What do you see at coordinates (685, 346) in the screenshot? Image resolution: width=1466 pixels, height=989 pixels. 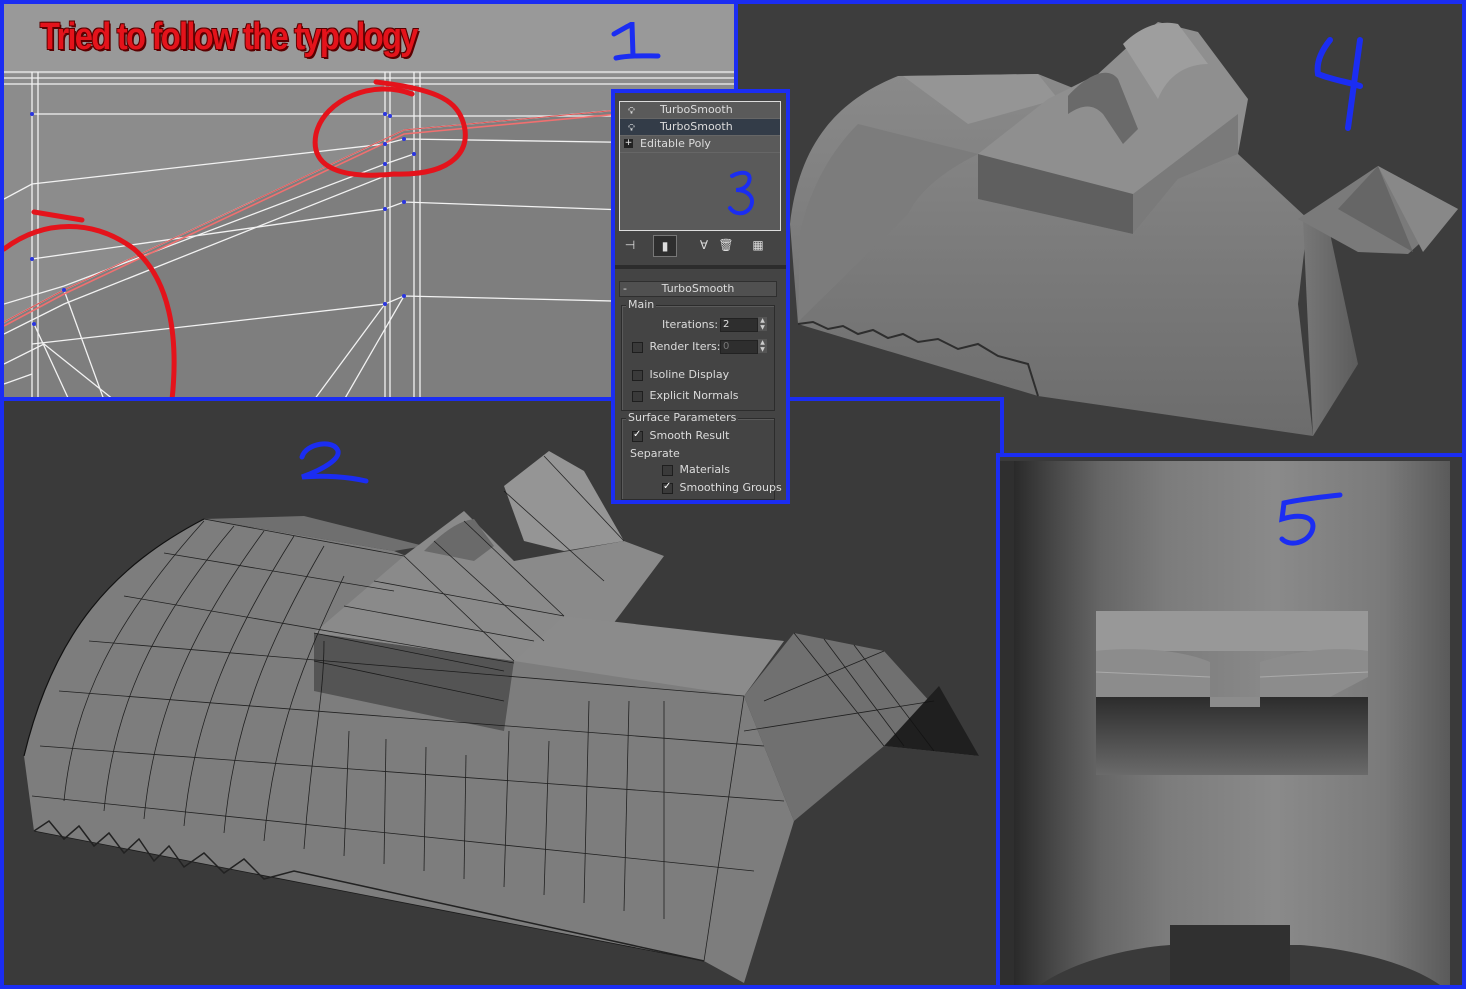 I see `render-iters-label: Render Iters:` at bounding box center [685, 346].